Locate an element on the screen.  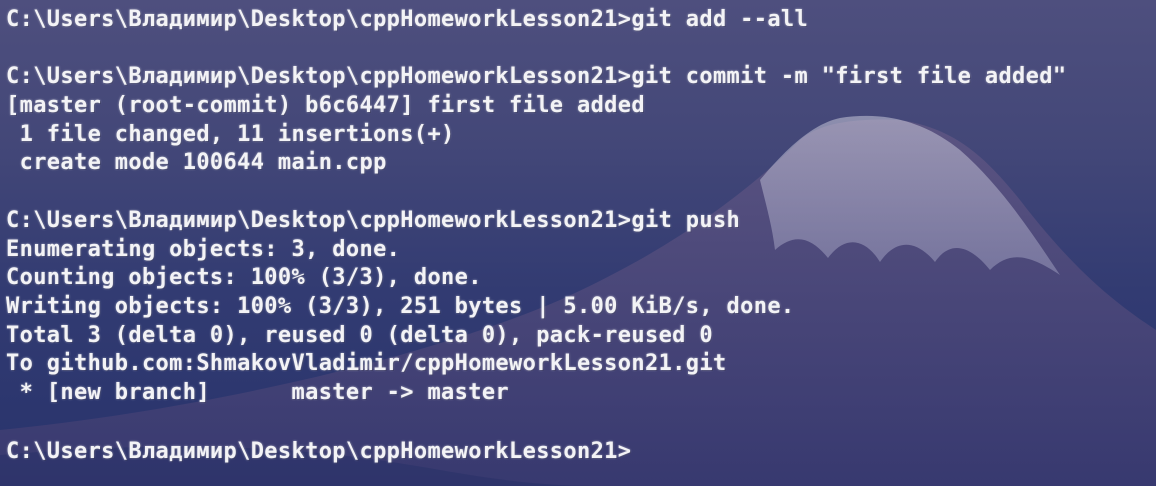
output-line: Enumerating objects: 3, done. is located at coordinates (203, 249).